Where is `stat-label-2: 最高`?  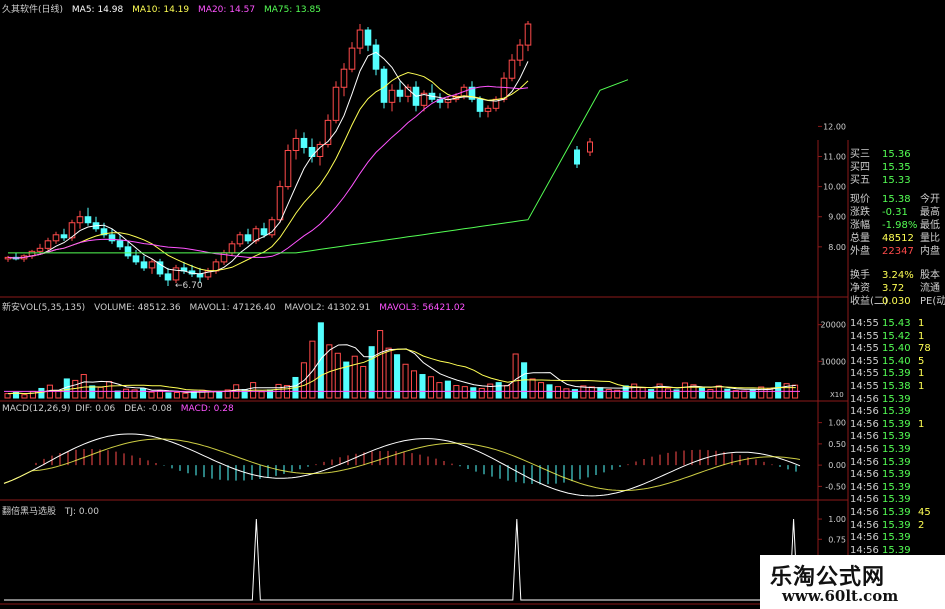
stat-label-2: 最高 is located at coordinates (930, 212).